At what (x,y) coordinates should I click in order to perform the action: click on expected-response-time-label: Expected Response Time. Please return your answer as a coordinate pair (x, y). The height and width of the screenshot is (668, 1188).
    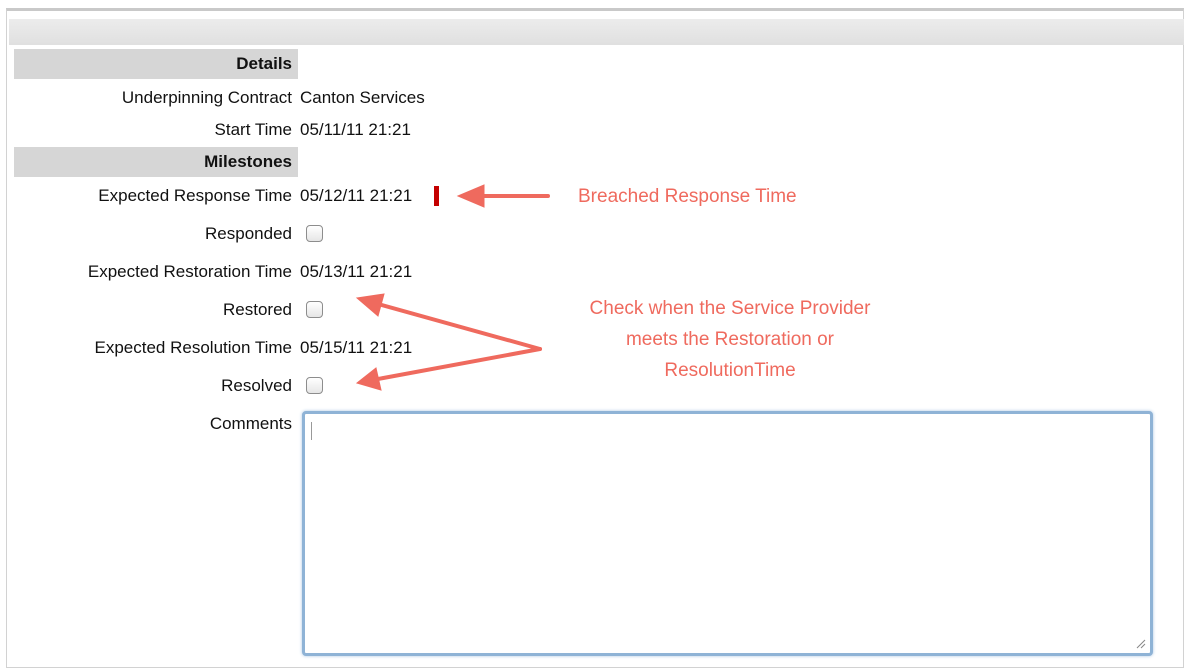
    Looking at the image, I should click on (195, 195).